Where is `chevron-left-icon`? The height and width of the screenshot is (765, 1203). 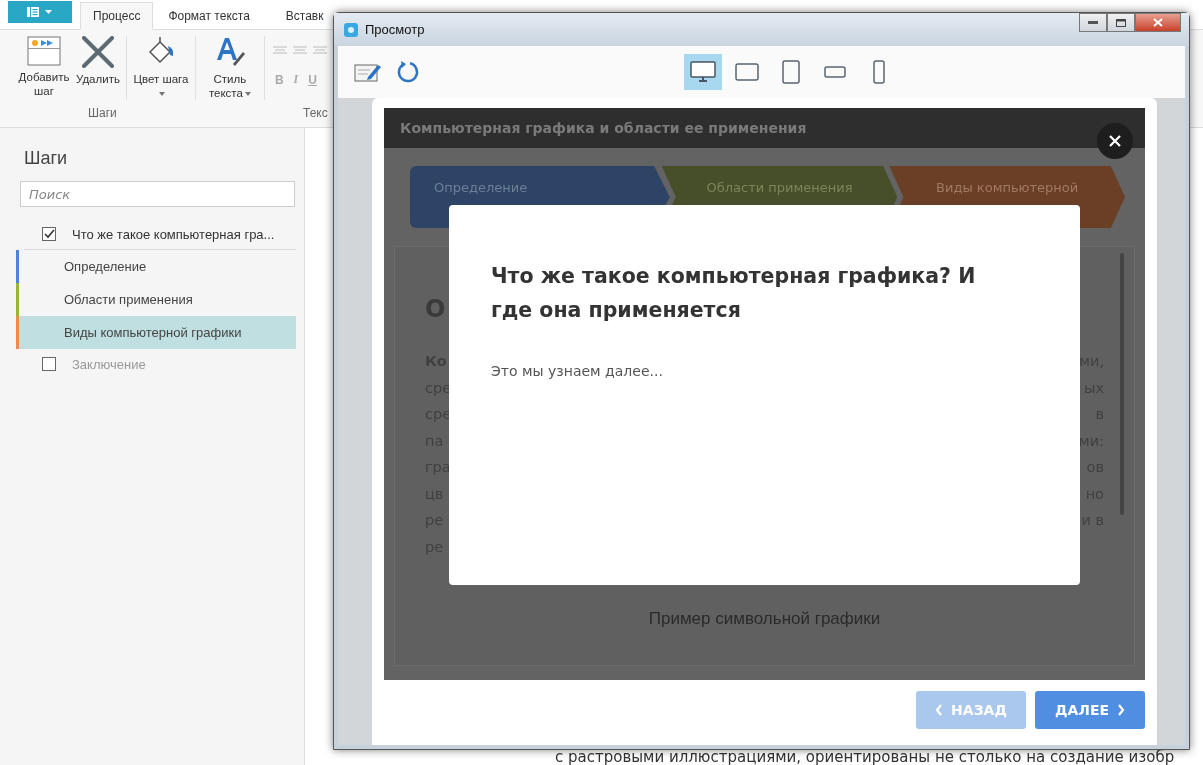
chevron-left-icon is located at coordinates (939, 710).